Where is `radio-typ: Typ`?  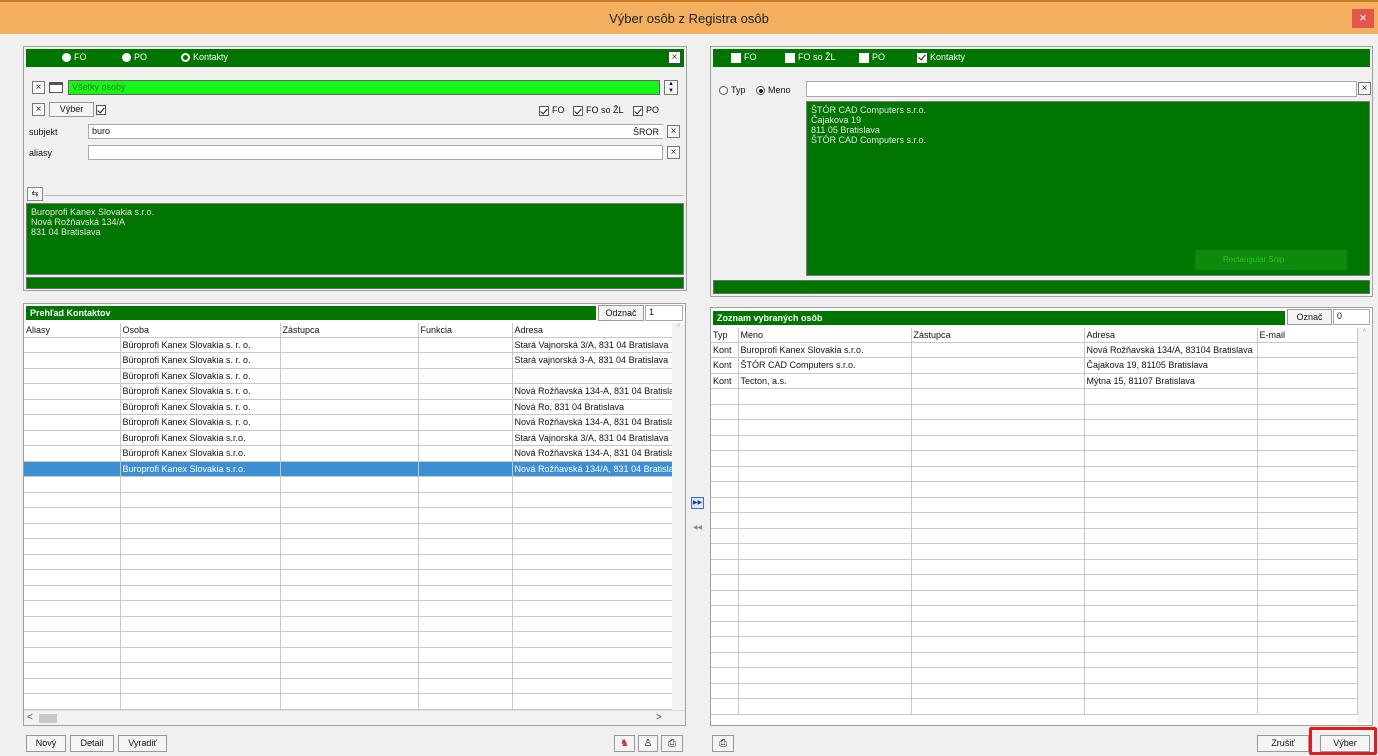 radio-typ: Typ is located at coordinates (732, 90).